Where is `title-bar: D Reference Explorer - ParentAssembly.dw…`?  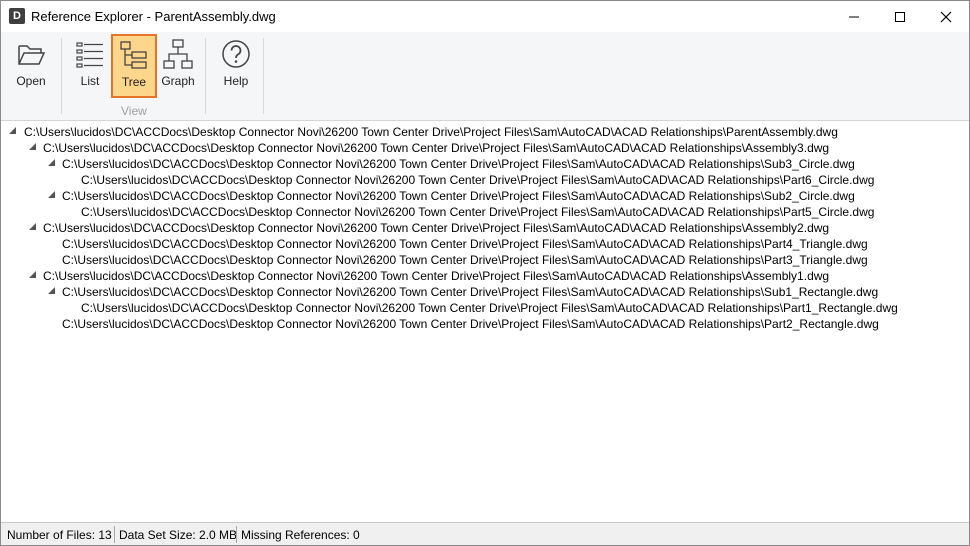 title-bar: D Reference Explorer - ParentAssembly.dw… is located at coordinates (485, 16).